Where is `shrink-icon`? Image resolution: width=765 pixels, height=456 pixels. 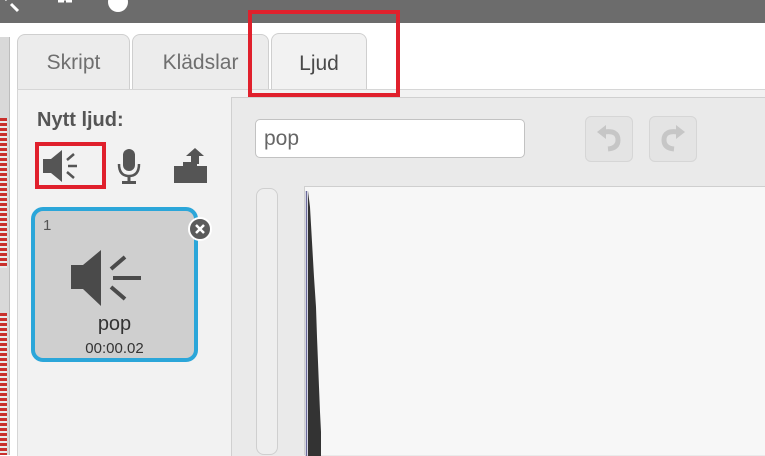
shrink-icon is located at coordinates (65, 6).